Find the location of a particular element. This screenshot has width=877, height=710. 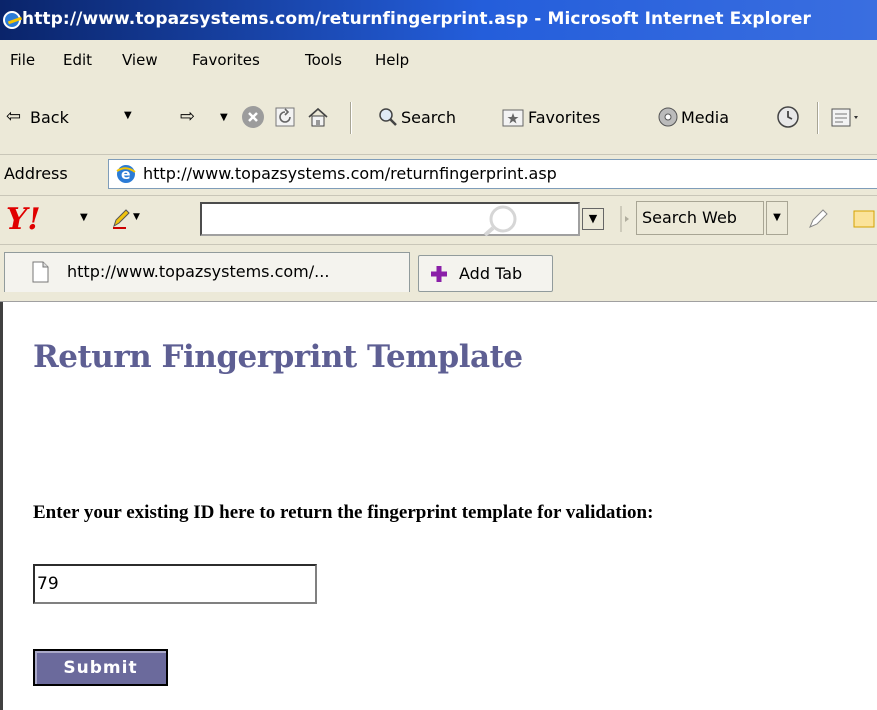

menu-file: File is located at coordinates (22, 60).